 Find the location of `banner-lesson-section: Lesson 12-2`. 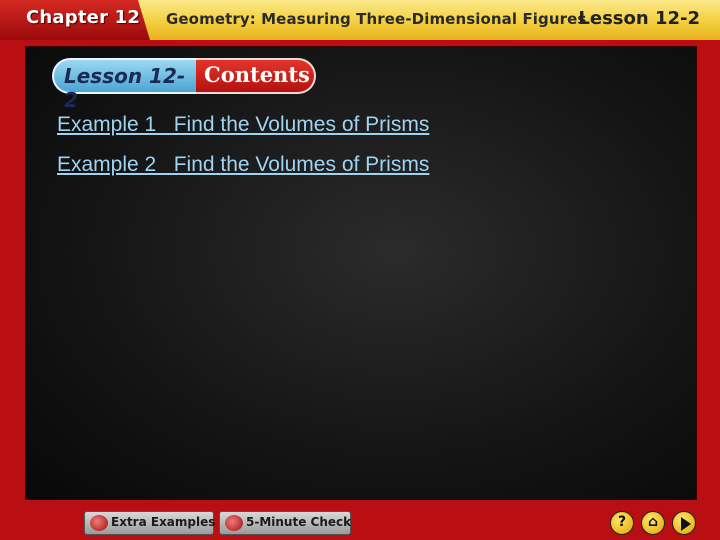

banner-lesson-section: Lesson 12-2 is located at coordinates (124, 85).